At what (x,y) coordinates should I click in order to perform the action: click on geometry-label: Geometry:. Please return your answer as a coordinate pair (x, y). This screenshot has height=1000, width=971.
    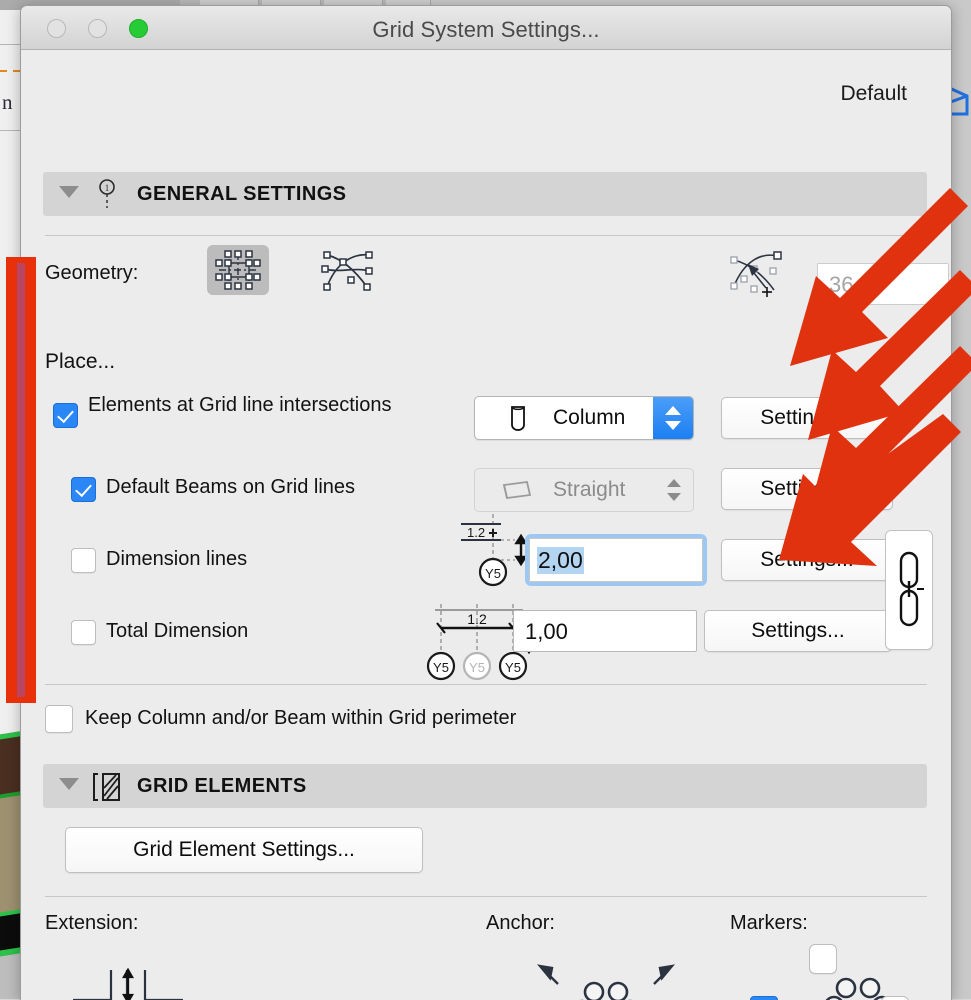
    Looking at the image, I should click on (92, 273).